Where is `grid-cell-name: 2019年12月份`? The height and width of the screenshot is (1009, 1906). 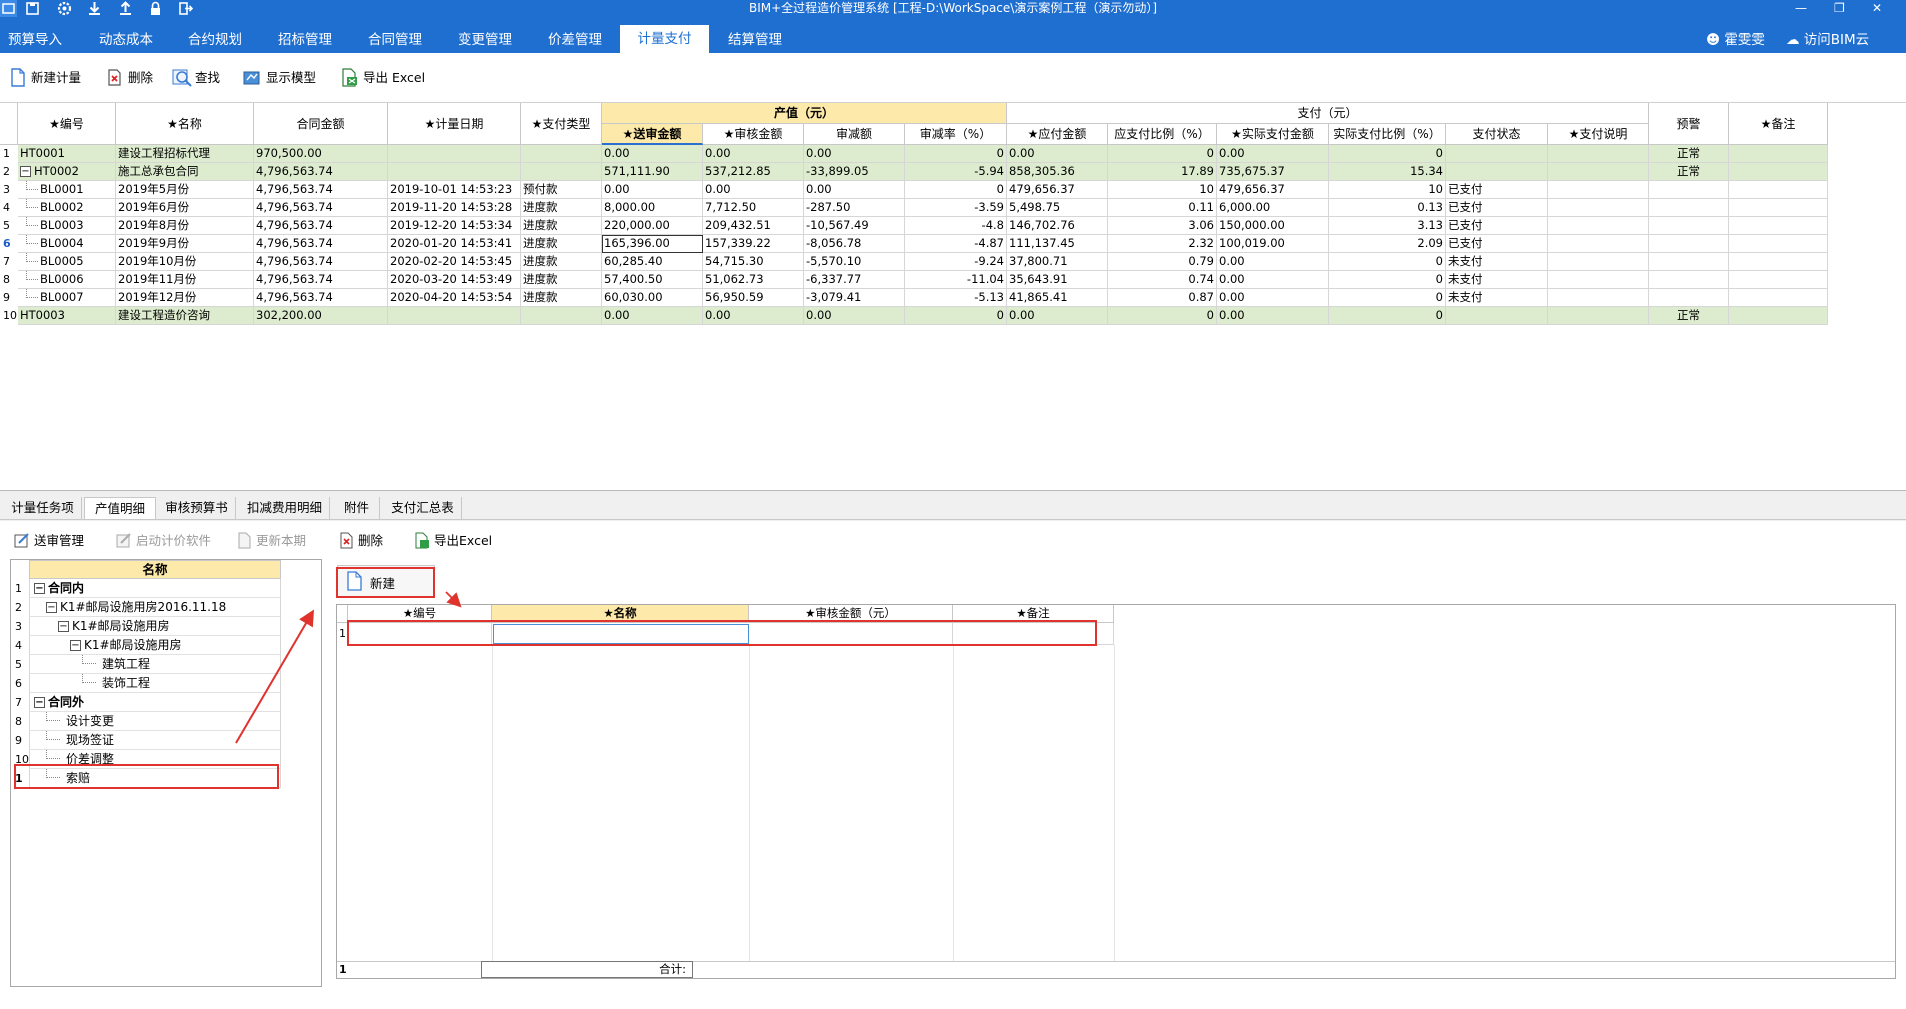
grid-cell-name: 2019年12月份 is located at coordinates (185, 298).